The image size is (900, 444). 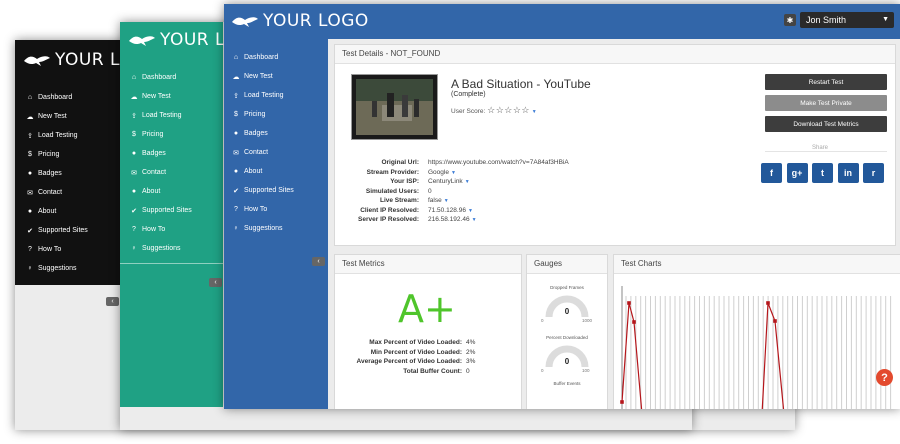 I want to click on user-score: User Score: ☆☆☆☆☆ ▼, so click(x=494, y=110).